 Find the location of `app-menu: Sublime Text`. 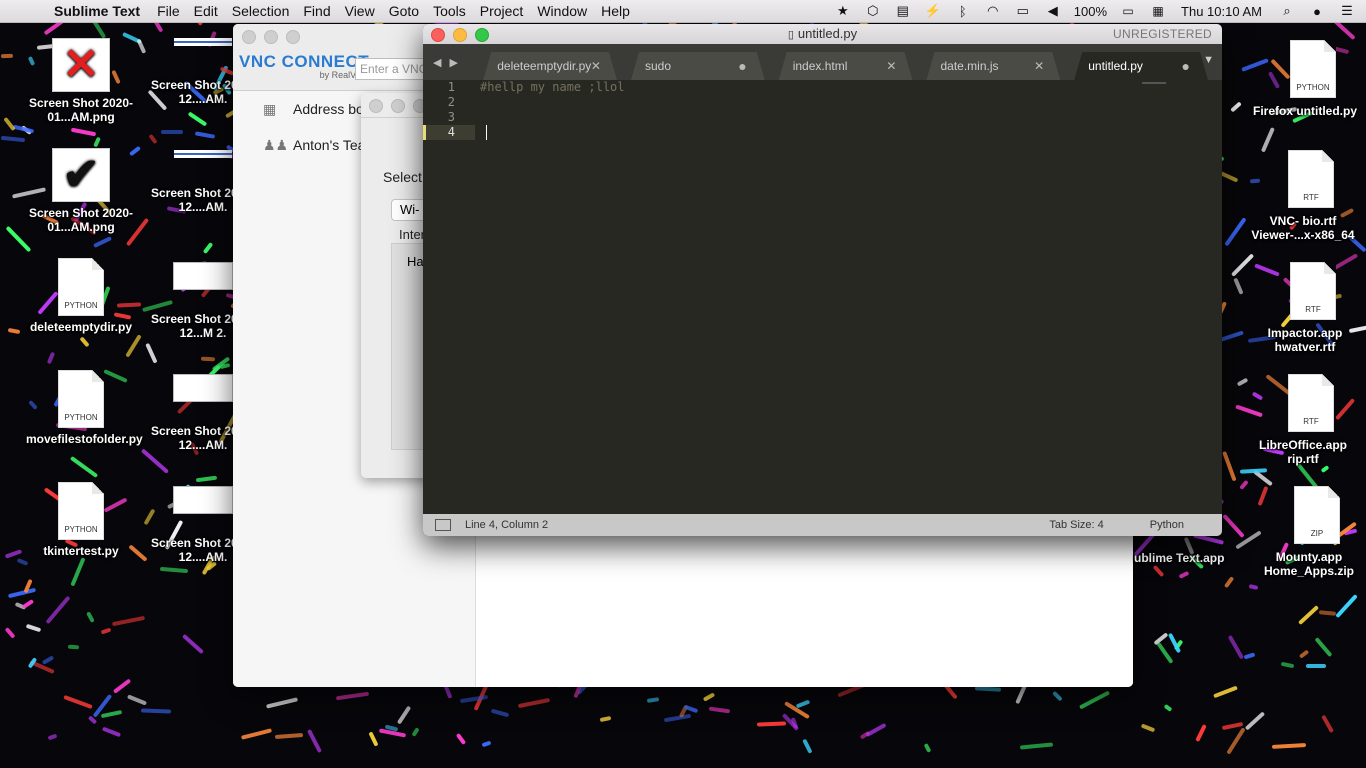

app-menu: Sublime Text is located at coordinates (97, 11).